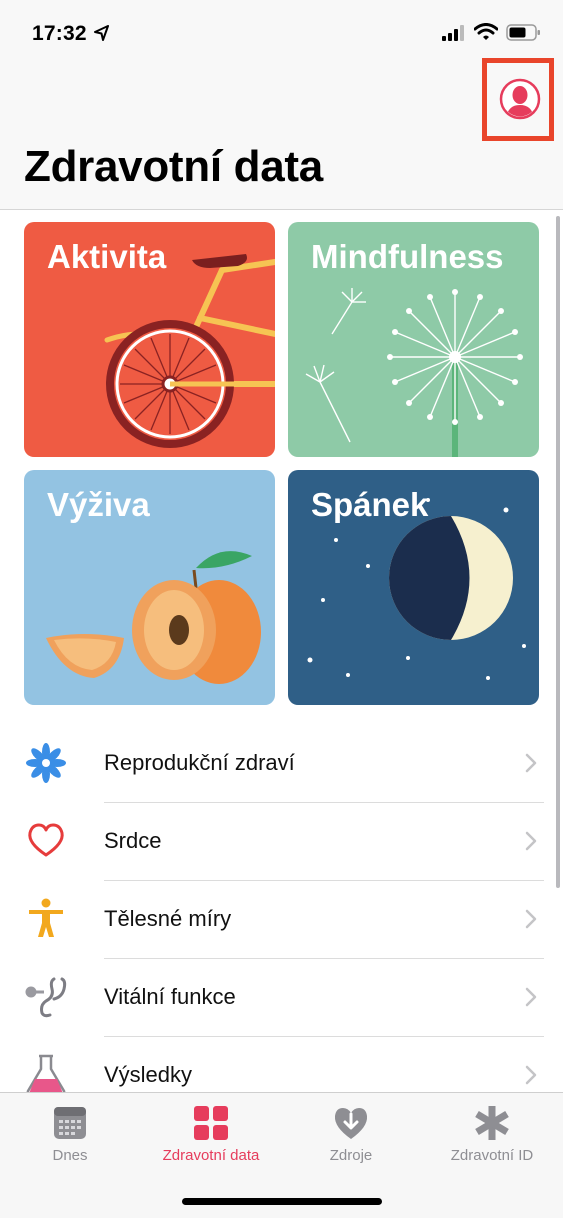 The height and width of the screenshot is (1218, 563). I want to click on tab-label: Zdravotní ID, so click(492, 1155).